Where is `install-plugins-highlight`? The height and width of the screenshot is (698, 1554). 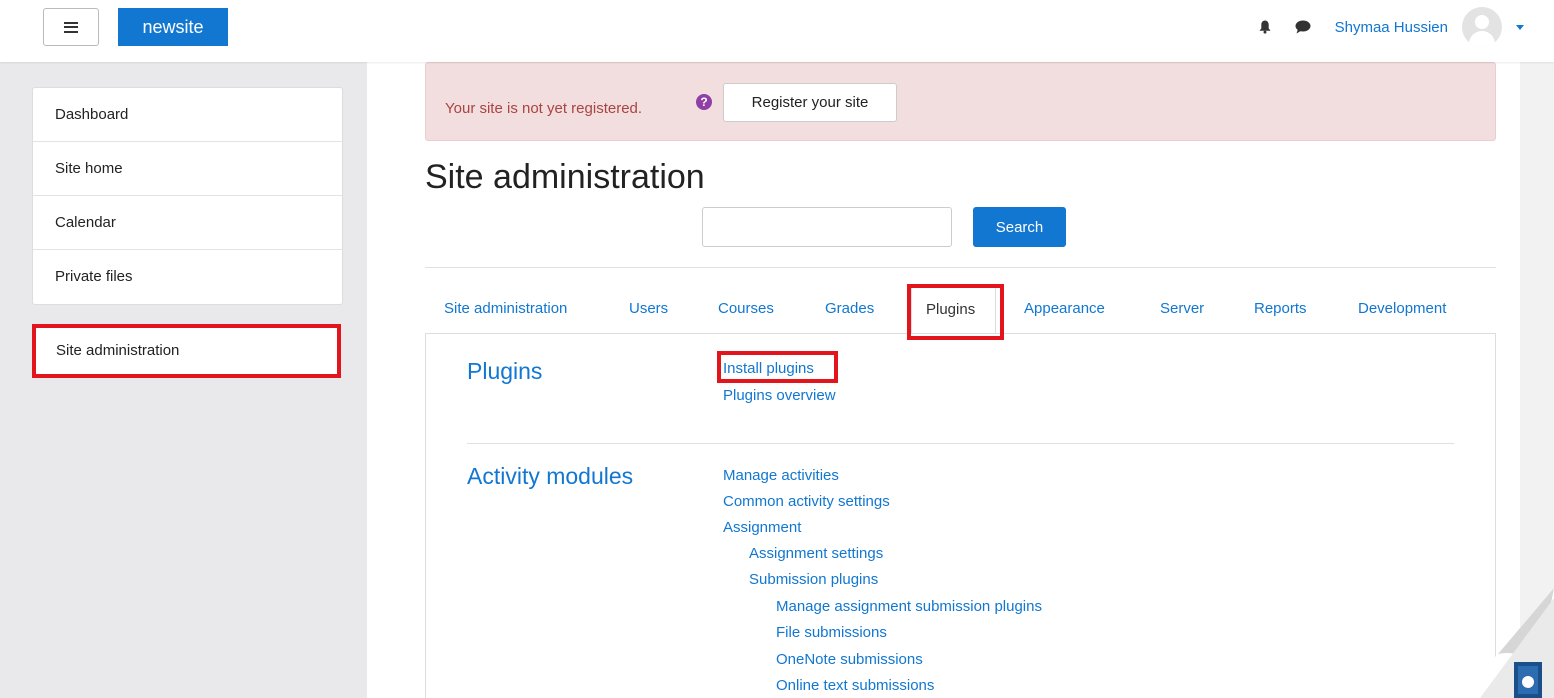
install-plugins-highlight is located at coordinates (777, 367).